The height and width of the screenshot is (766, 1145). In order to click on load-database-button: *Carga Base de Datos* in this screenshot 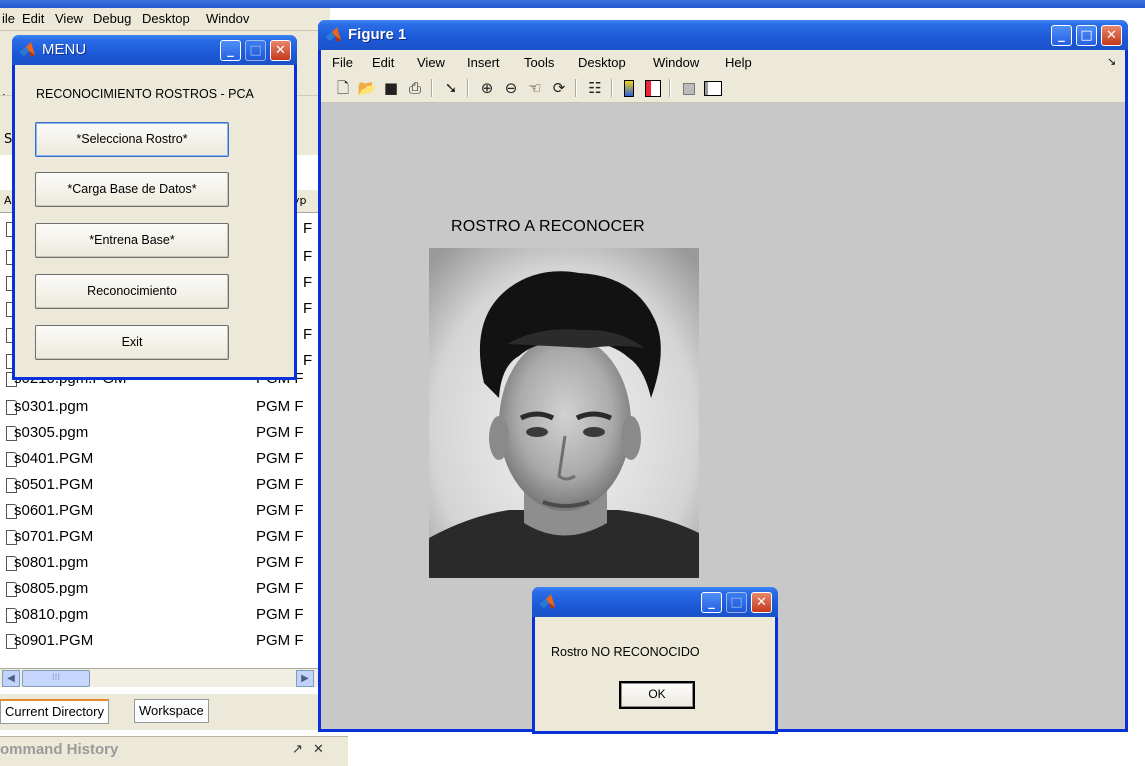, I will do `click(132, 189)`.